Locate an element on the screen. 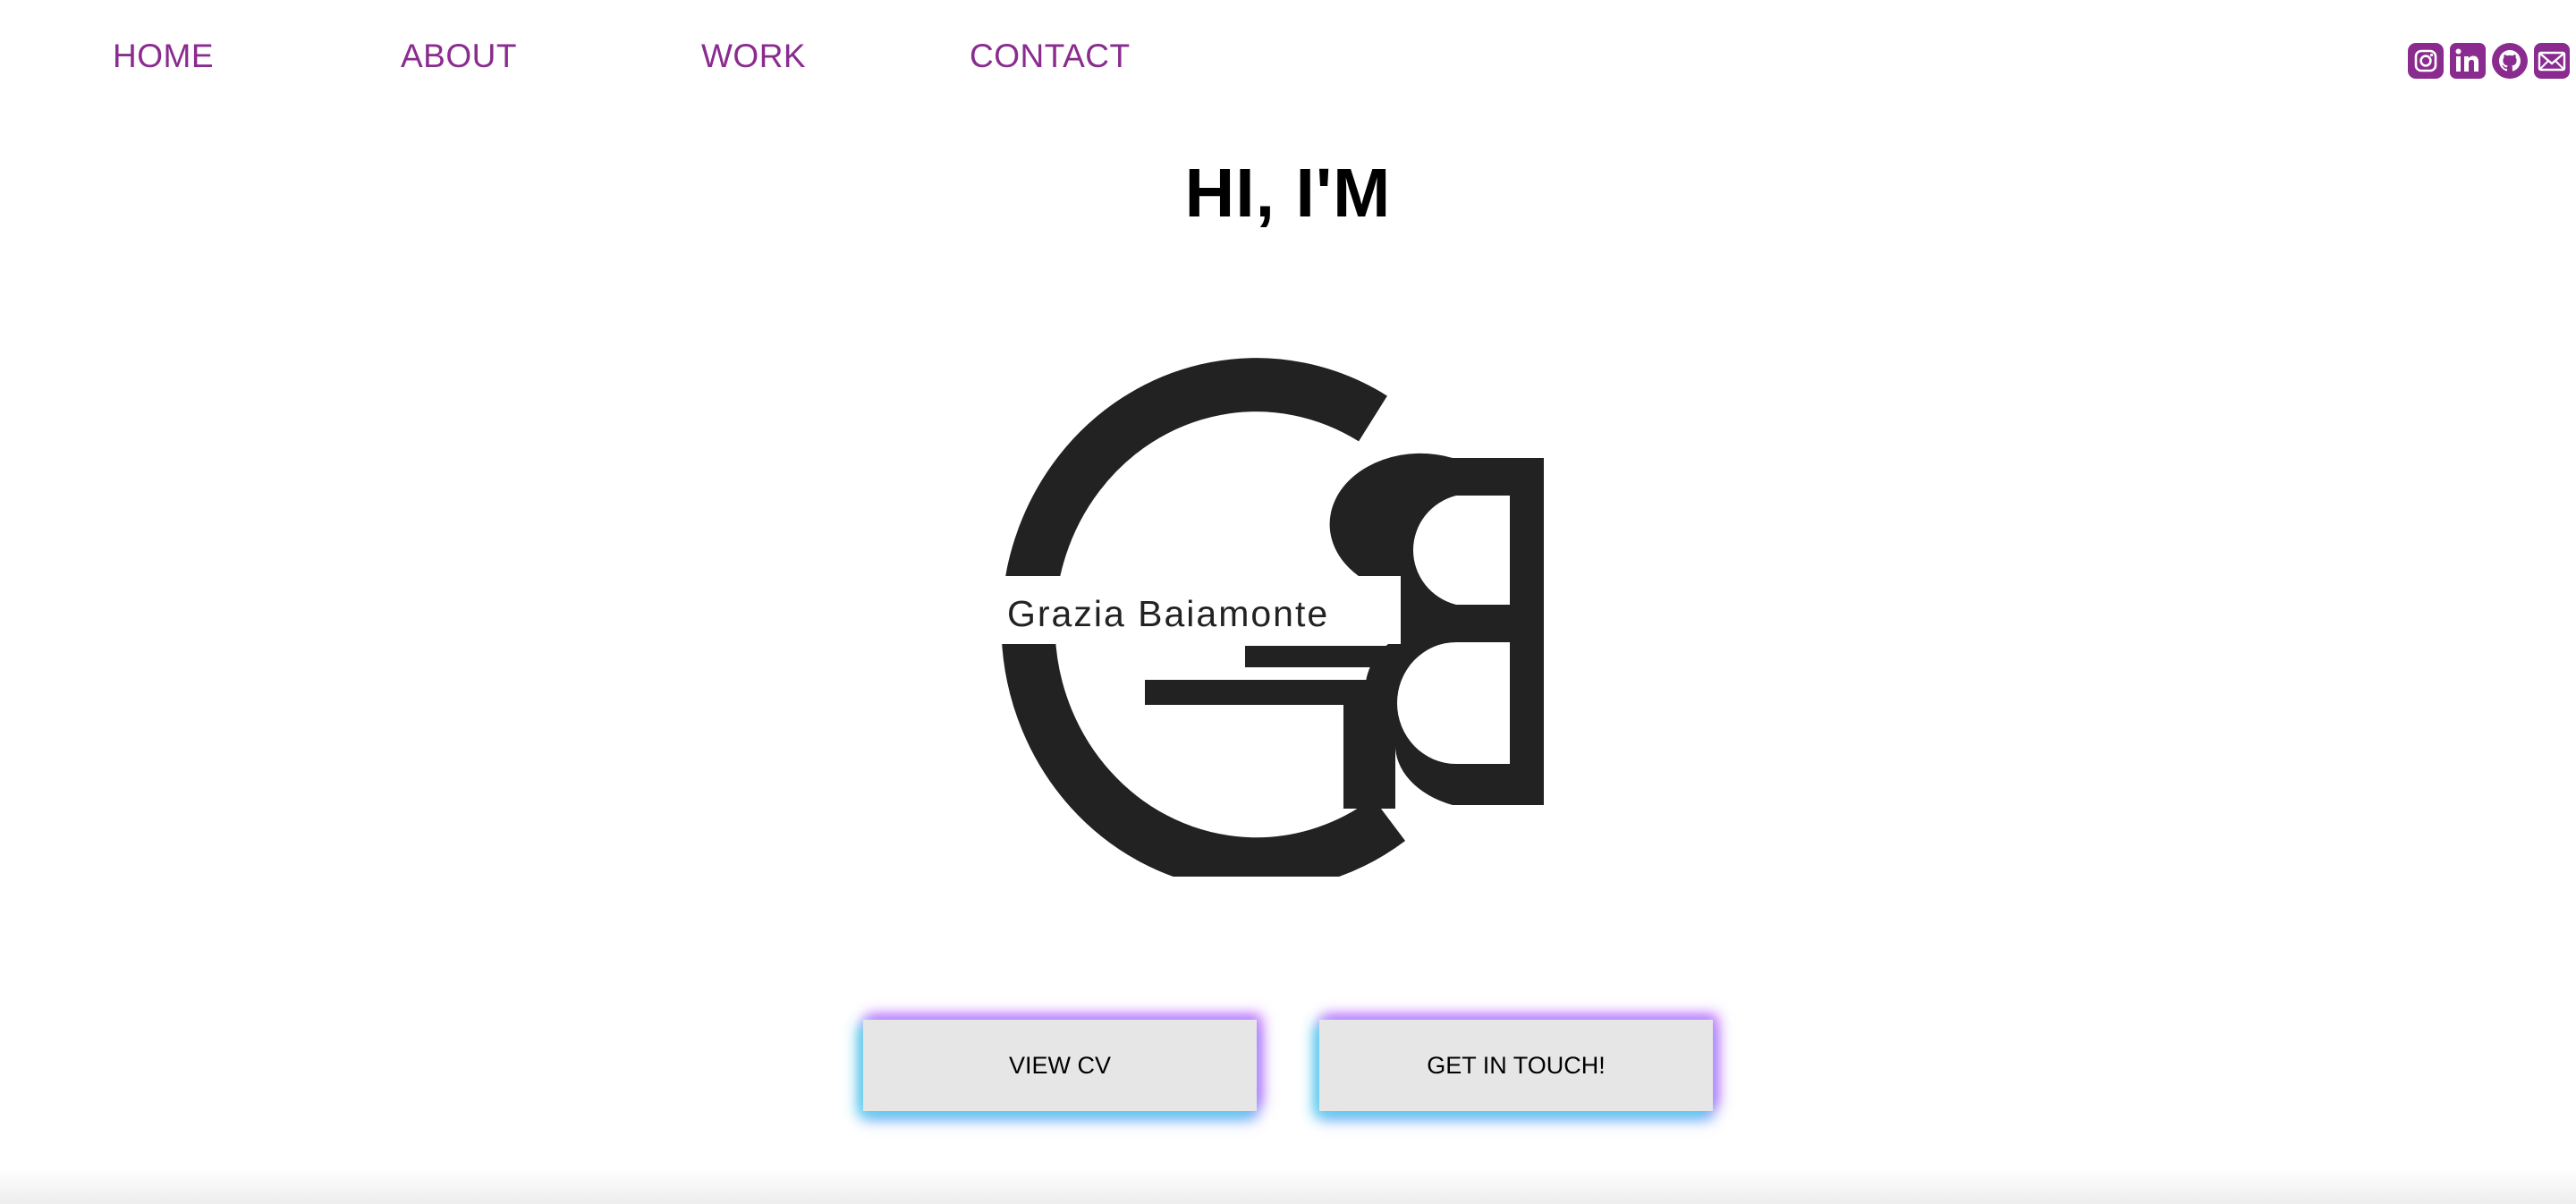 This screenshot has height=1204, width=2576. hero-title: HI, I'M is located at coordinates (1288, 194).